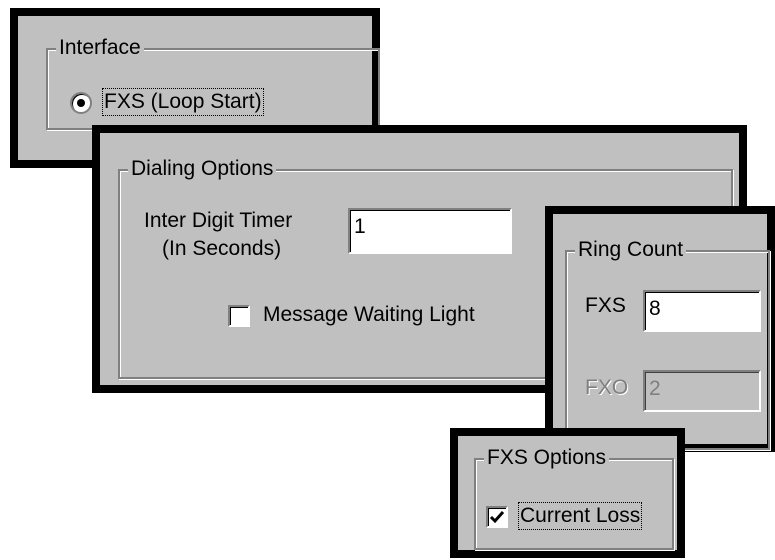 This screenshot has width=775, height=560. What do you see at coordinates (667, 344) in the screenshot?
I see `ring-count-group: Ring Count FXS 8 FXO 2` at bounding box center [667, 344].